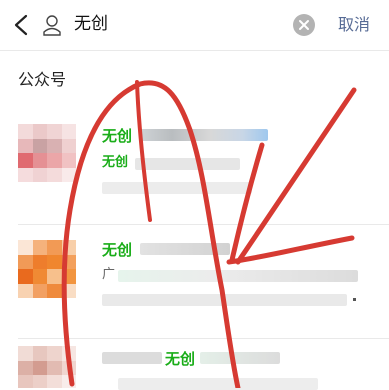  What do you see at coordinates (21, 25) in the screenshot?
I see `back-arrow-icon` at bounding box center [21, 25].